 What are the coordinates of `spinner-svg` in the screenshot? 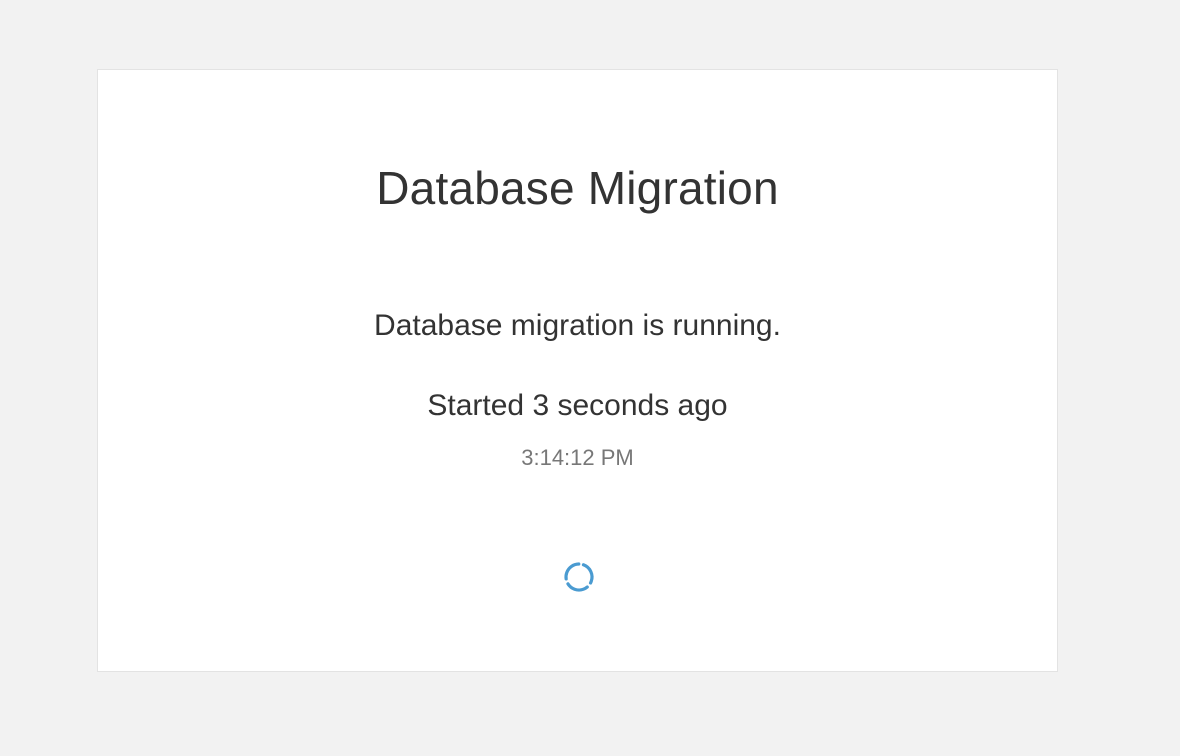 It's located at (579, 577).